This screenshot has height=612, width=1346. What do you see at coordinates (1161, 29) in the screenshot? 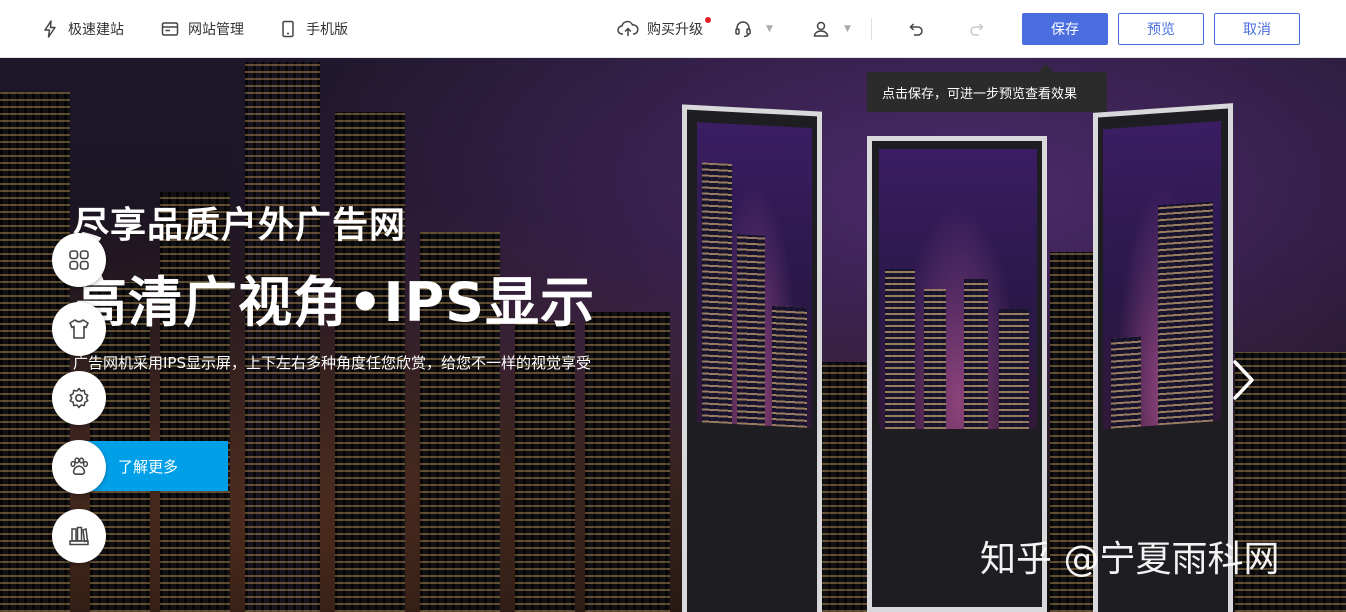
I see `preview-button: 预览` at bounding box center [1161, 29].